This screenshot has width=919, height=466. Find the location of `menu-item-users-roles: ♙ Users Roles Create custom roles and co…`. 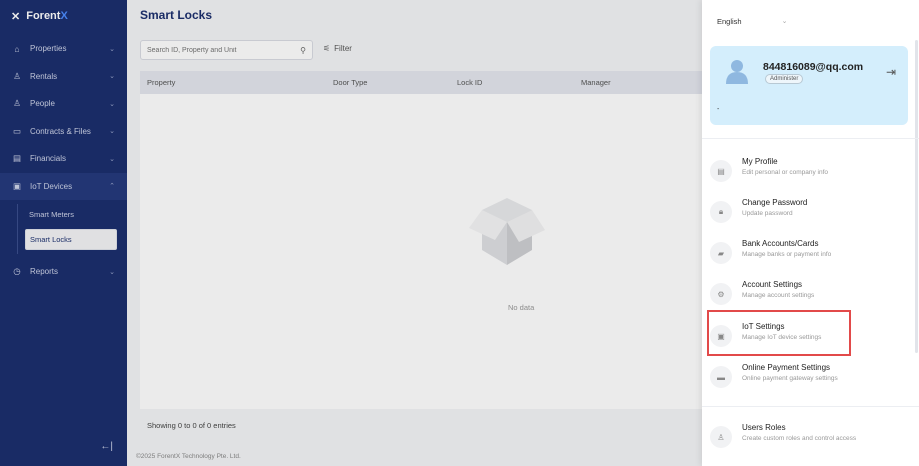

menu-item-users-roles: ♙ Users Roles Create custom roles and co… is located at coordinates (810, 439).